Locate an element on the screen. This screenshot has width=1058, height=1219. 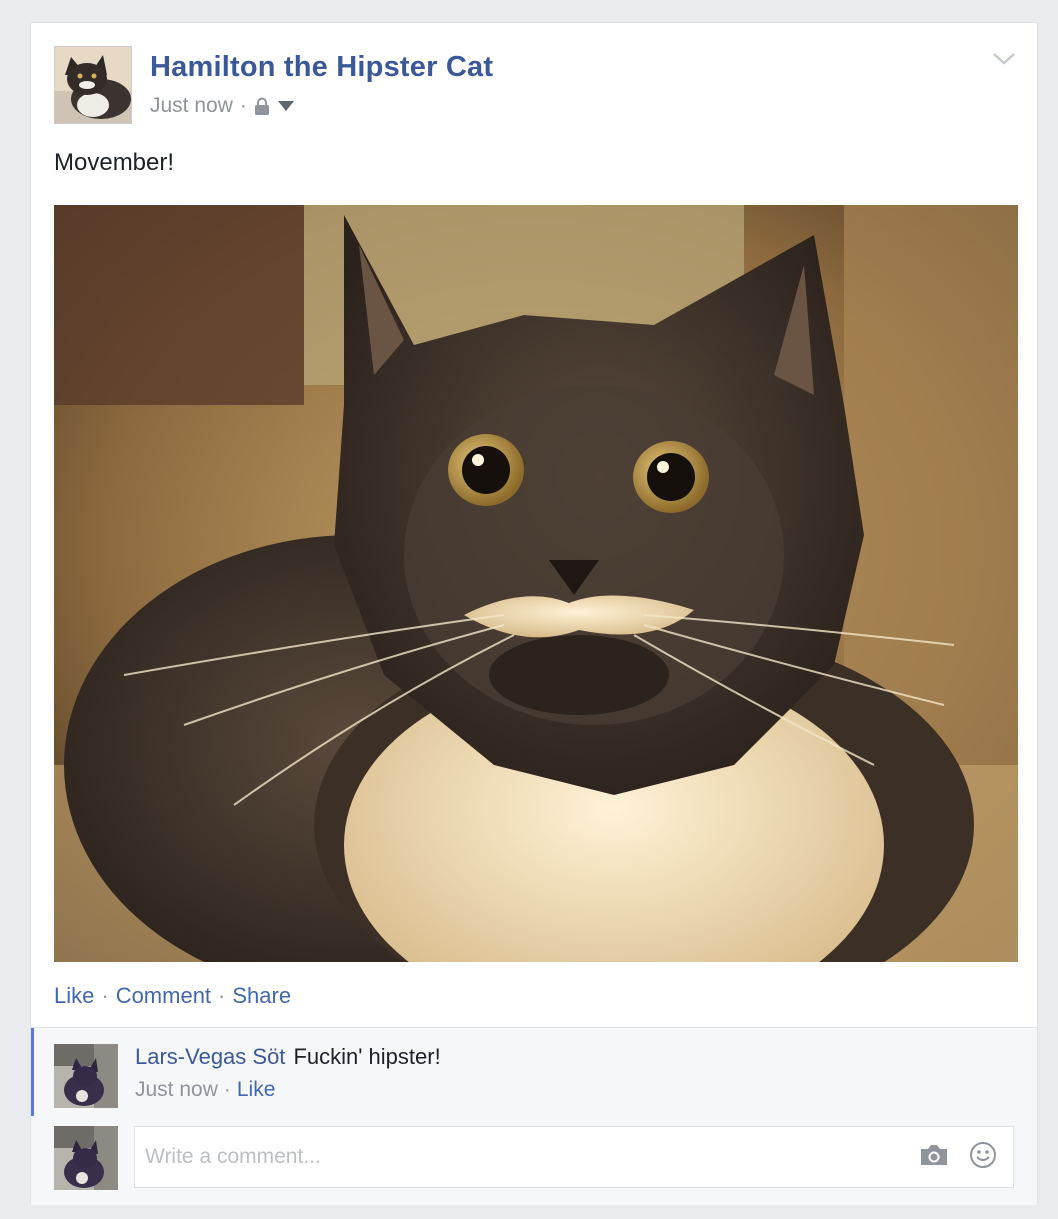
post-text: Movember! is located at coordinates (114, 162).